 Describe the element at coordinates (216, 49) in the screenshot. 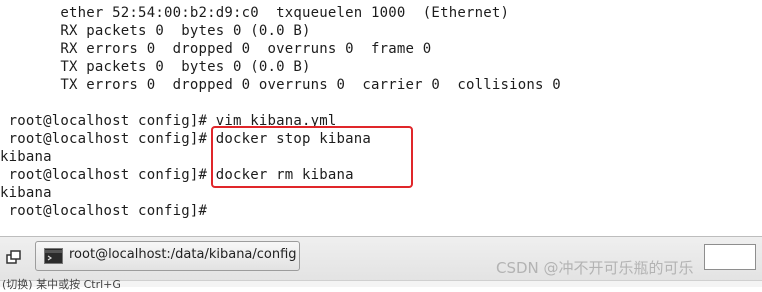

I see `terminal-line: RX errors 0 dropped 0 overruns 0 frame 0` at that location.